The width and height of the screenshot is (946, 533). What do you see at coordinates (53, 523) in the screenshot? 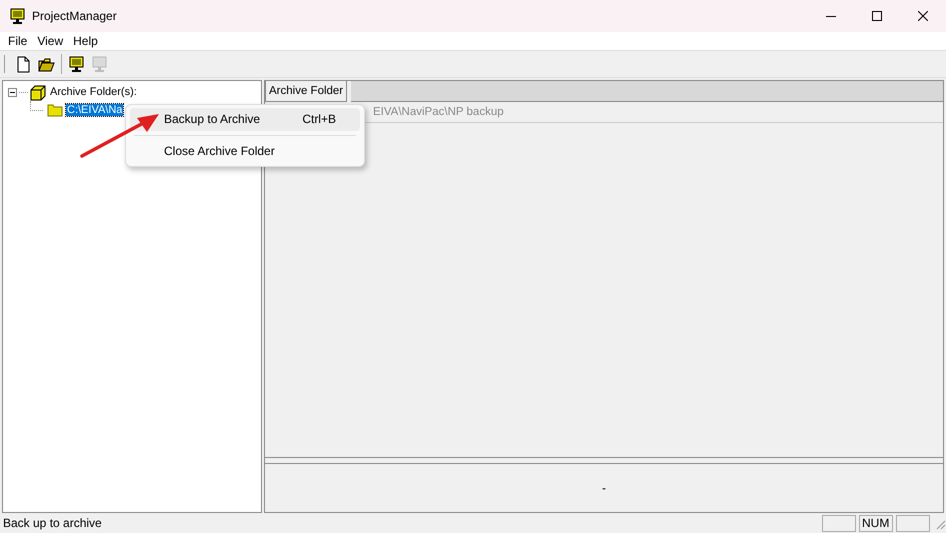
I see `status-text: Back up to archive` at bounding box center [53, 523].